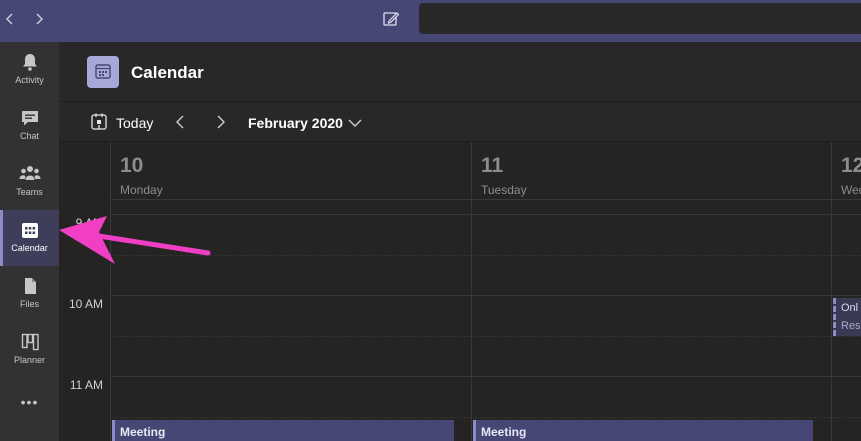 The height and width of the screenshot is (441, 861). What do you see at coordinates (29, 304) in the screenshot?
I see `rail-item-label: Files` at bounding box center [29, 304].